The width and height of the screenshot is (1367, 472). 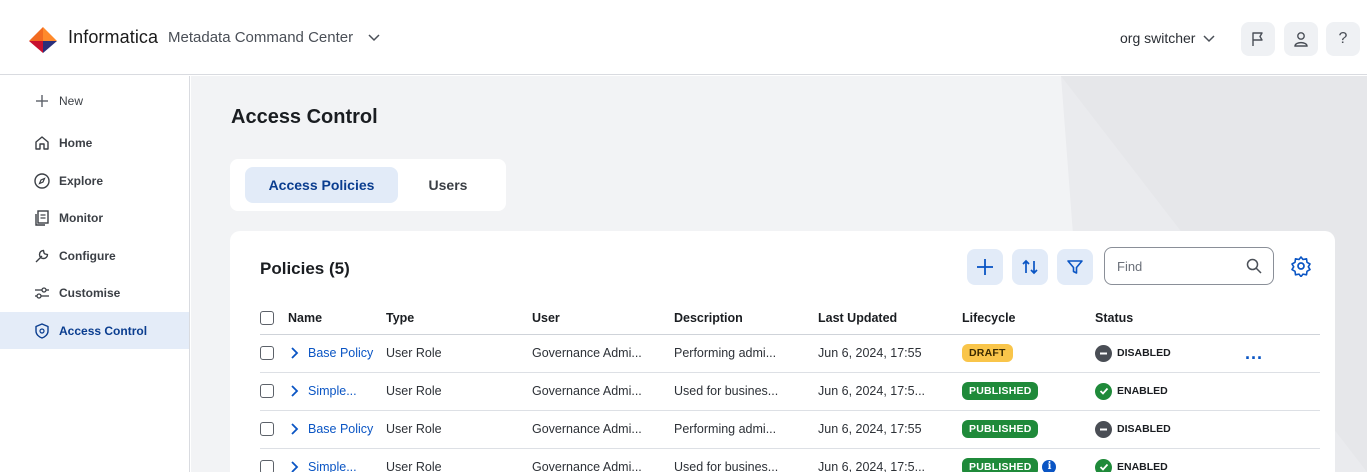 What do you see at coordinates (459, 318) in the screenshot?
I see `column-header: Type` at bounding box center [459, 318].